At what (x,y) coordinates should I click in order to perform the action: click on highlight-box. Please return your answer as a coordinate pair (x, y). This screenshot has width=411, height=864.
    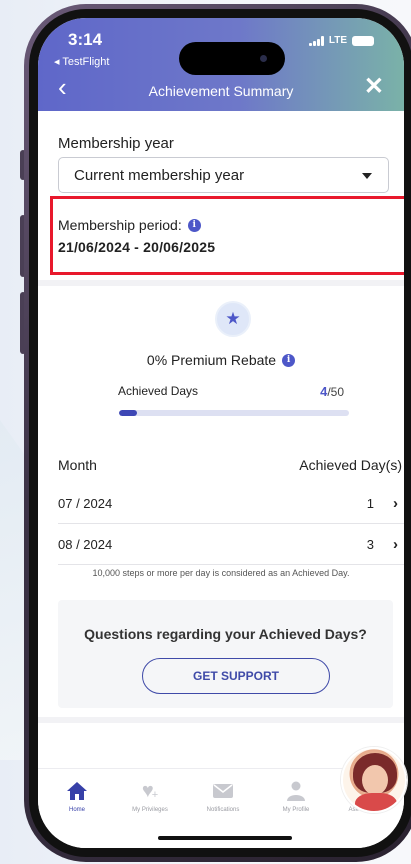
    Looking at the image, I should click on (227, 235).